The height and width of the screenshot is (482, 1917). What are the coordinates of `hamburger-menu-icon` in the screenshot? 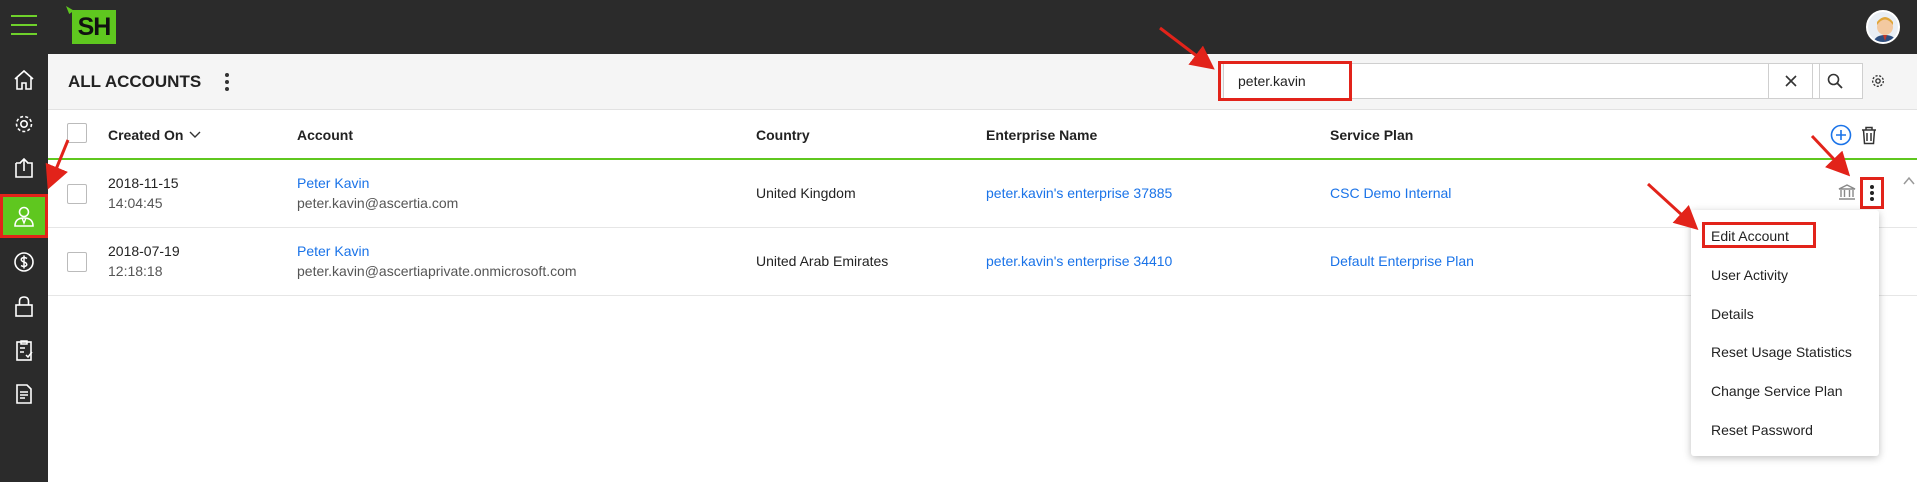 It's located at (24, 26).